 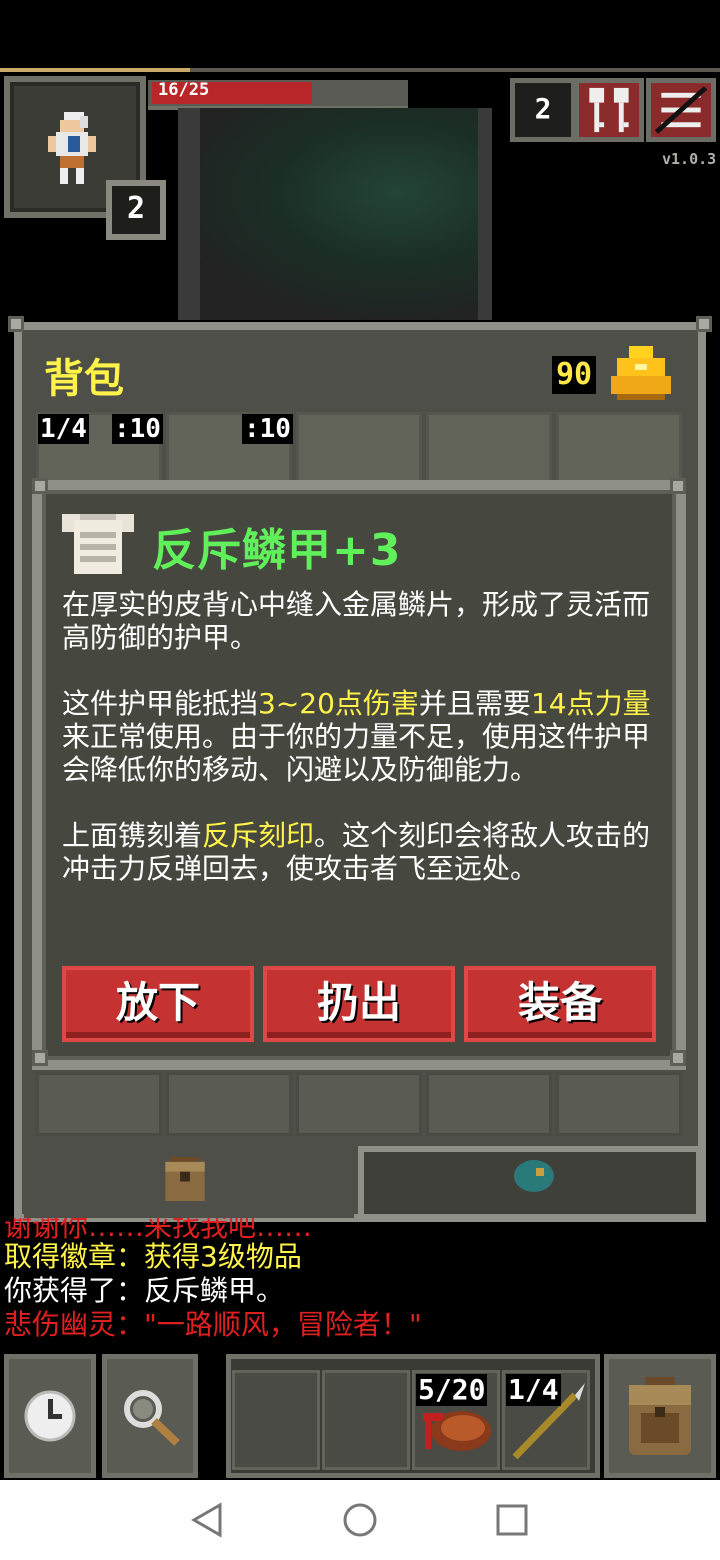 What do you see at coordinates (258, 835) in the screenshot?
I see `highlight-glyph: 反斥刻印` at bounding box center [258, 835].